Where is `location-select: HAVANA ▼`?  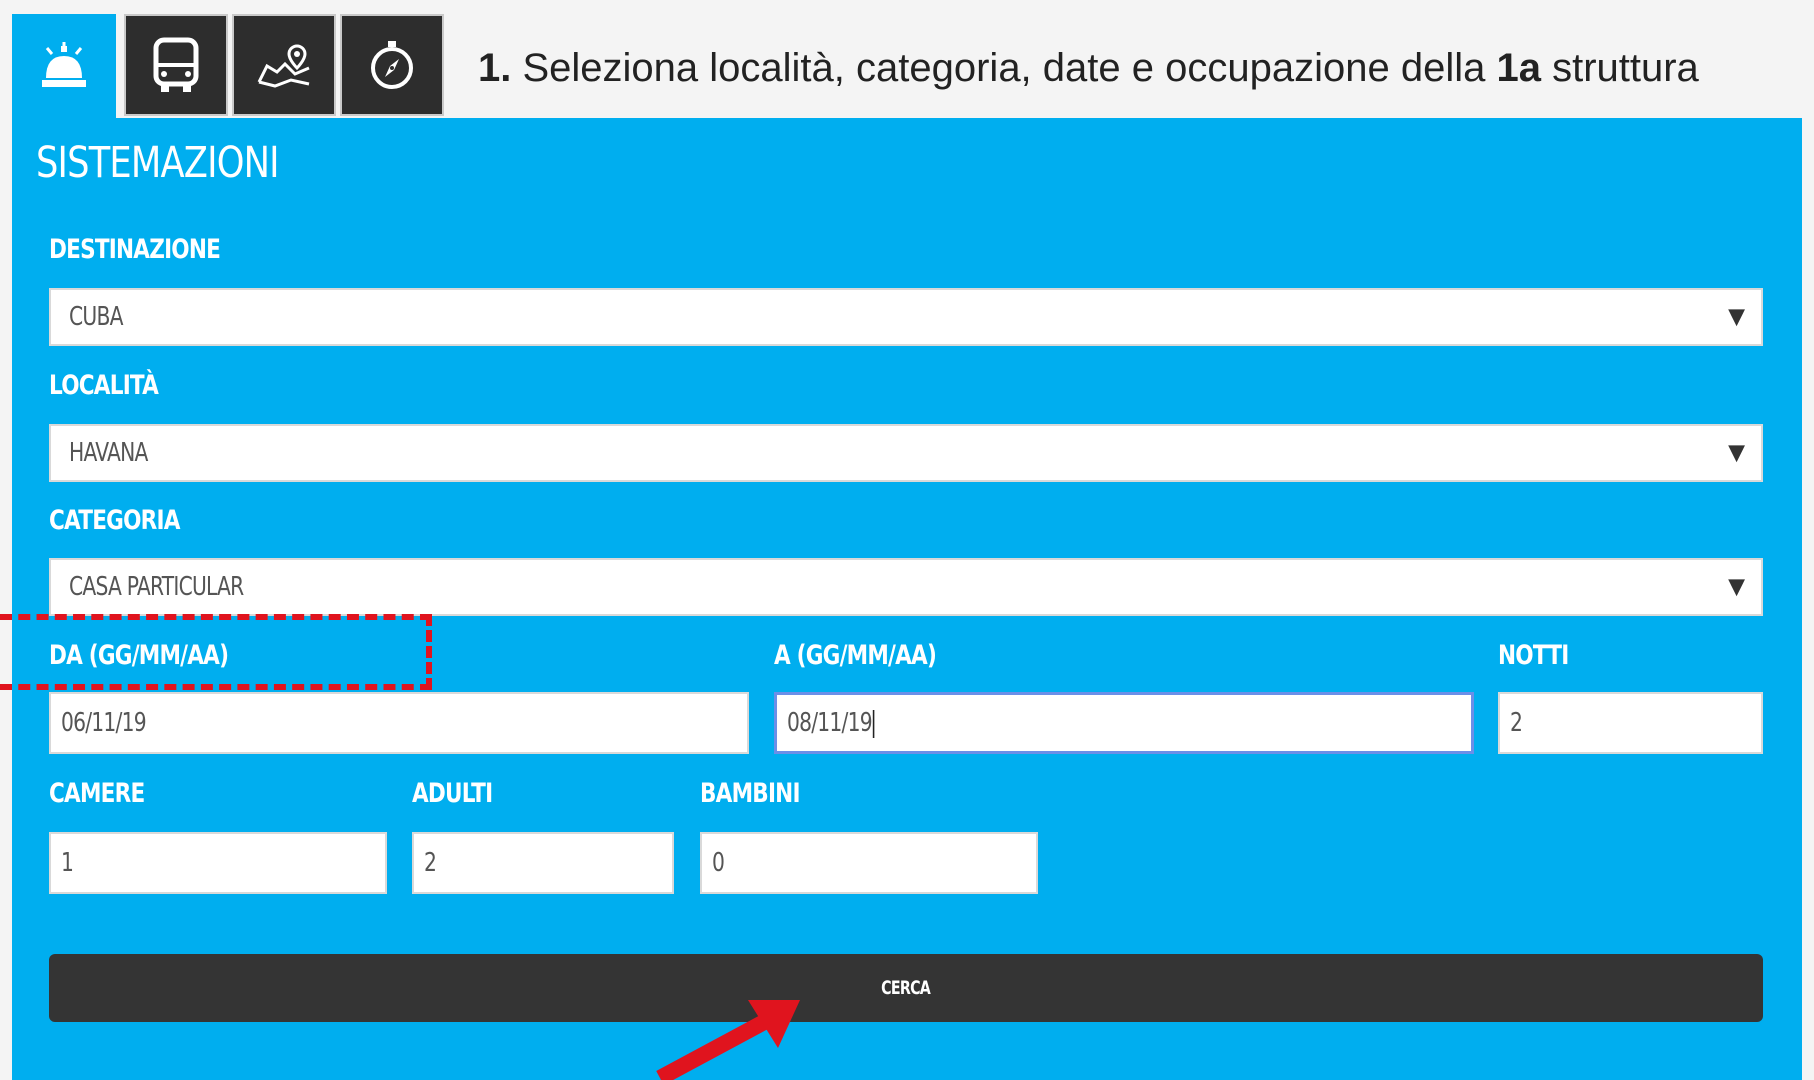 location-select: HAVANA ▼ is located at coordinates (906, 453).